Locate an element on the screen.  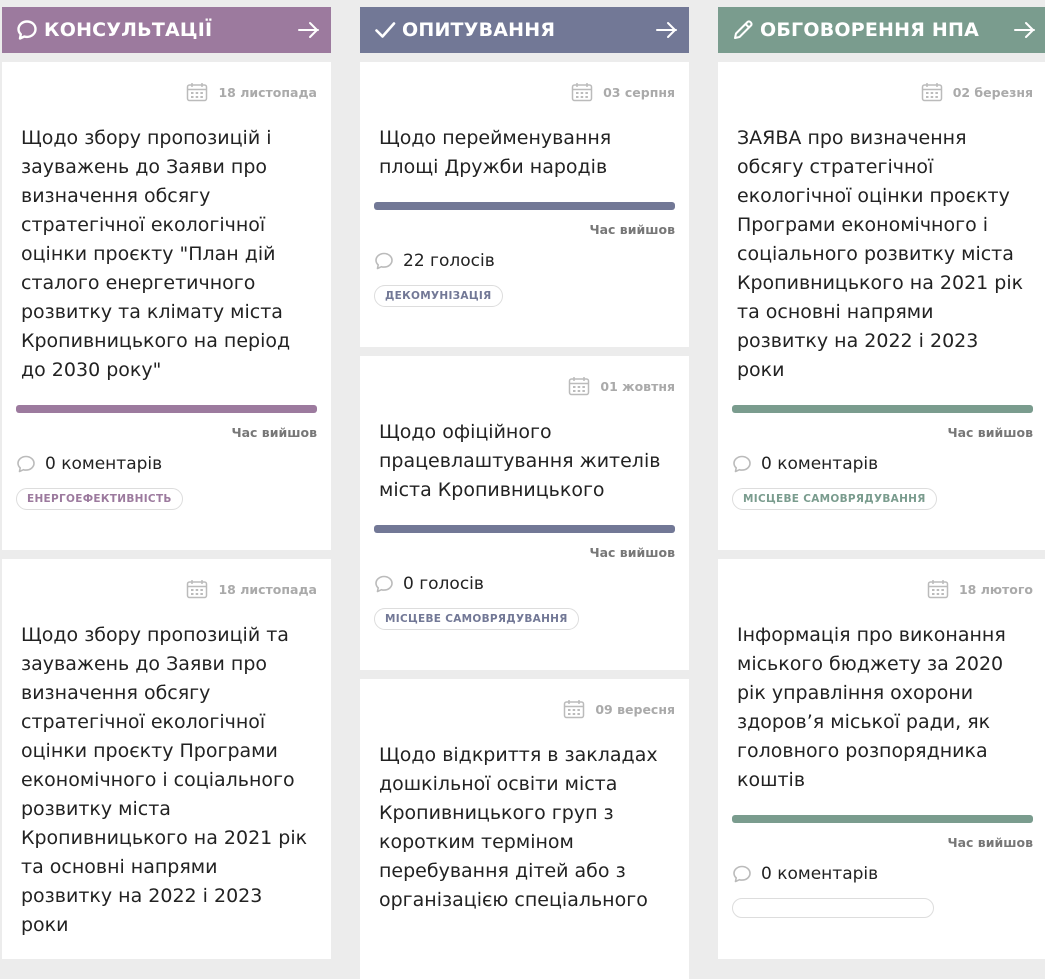
chat-bubble-icon is located at coordinates (27, 30).